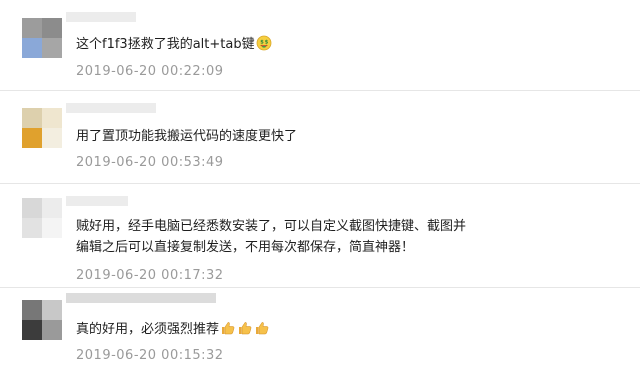 The height and width of the screenshot is (375, 640). I want to click on comment-text-line-2: 编辑之后可以直接复制发送，不用每次都保存，简直神器！, so click(245, 247).